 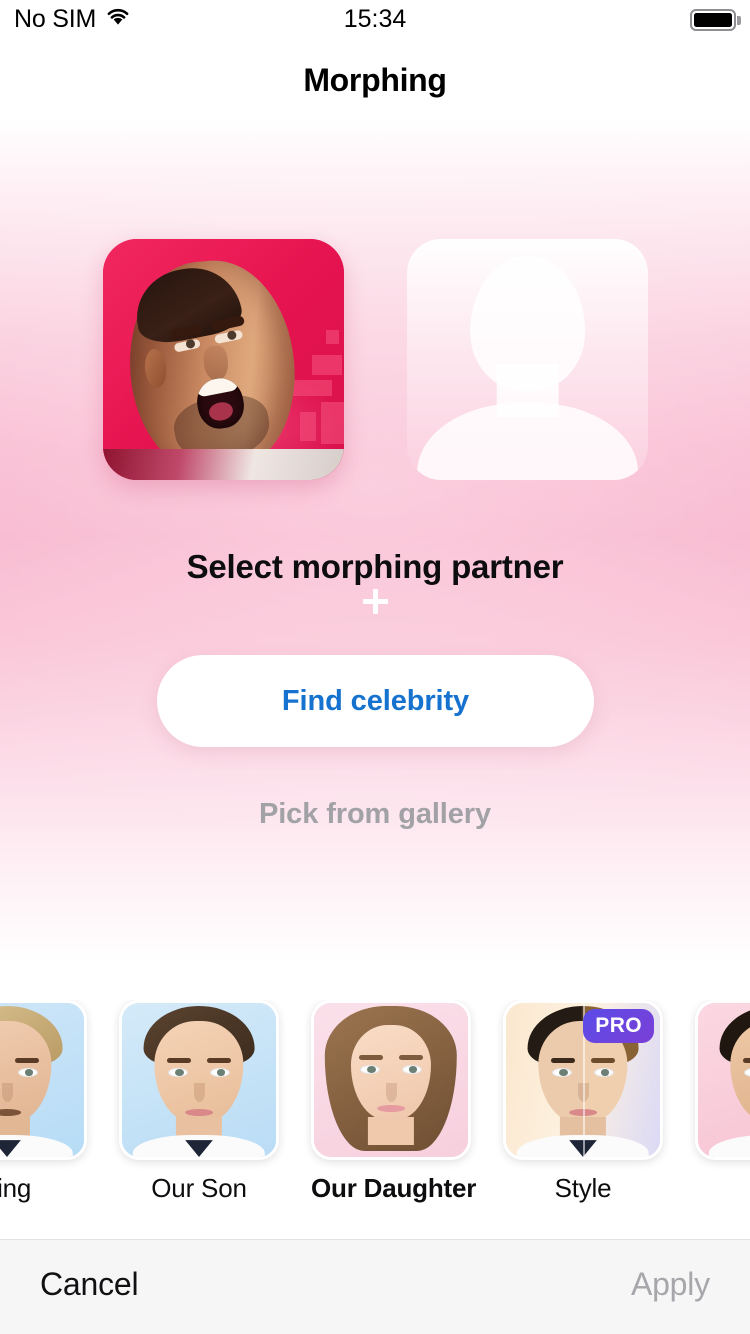 I want to click on prompt-heading: Select morphing partner, so click(x=375, y=566).